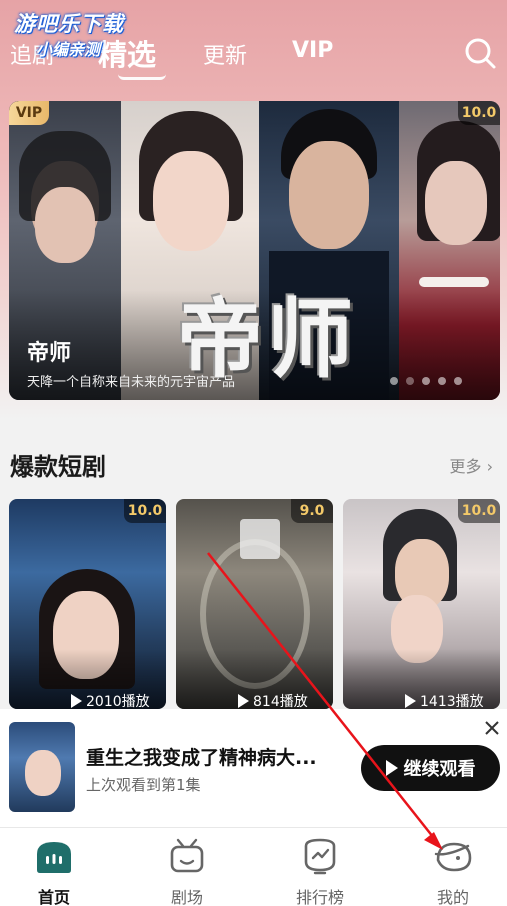  I want to click on close-button, so click(492, 728).